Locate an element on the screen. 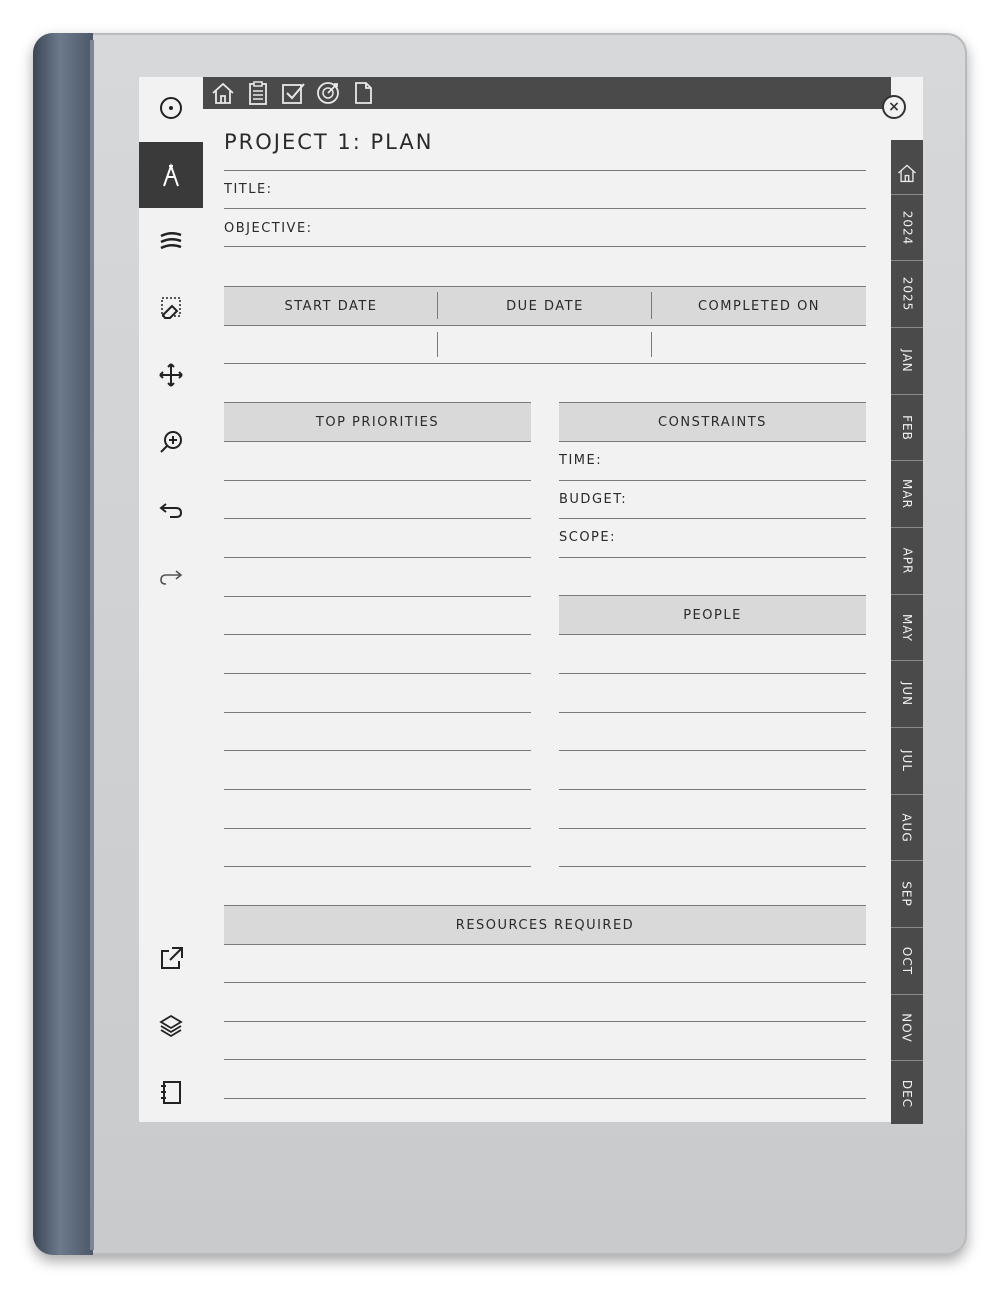 The width and height of the screenshot is (1000, 1290). share-icon is located at coordinates (172, 958).